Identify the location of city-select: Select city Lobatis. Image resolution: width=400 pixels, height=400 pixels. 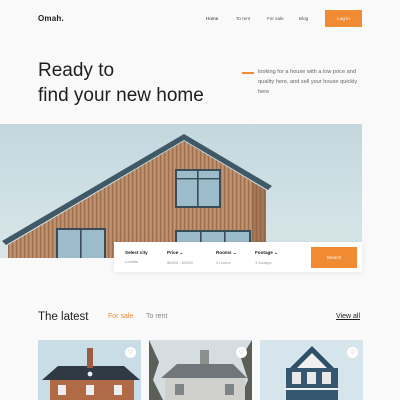
(136, 257).